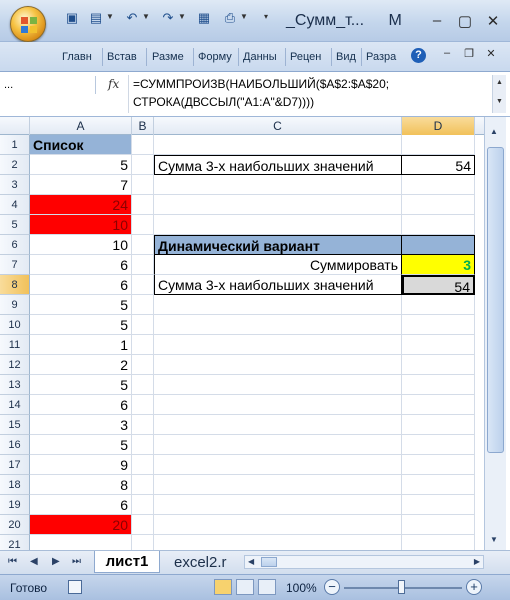 This screenshot has height=600, width=510. What do you see at coordinates (15, 445) in the screenshot?
I see `row-header: 16` at bounding box center [15, 445].